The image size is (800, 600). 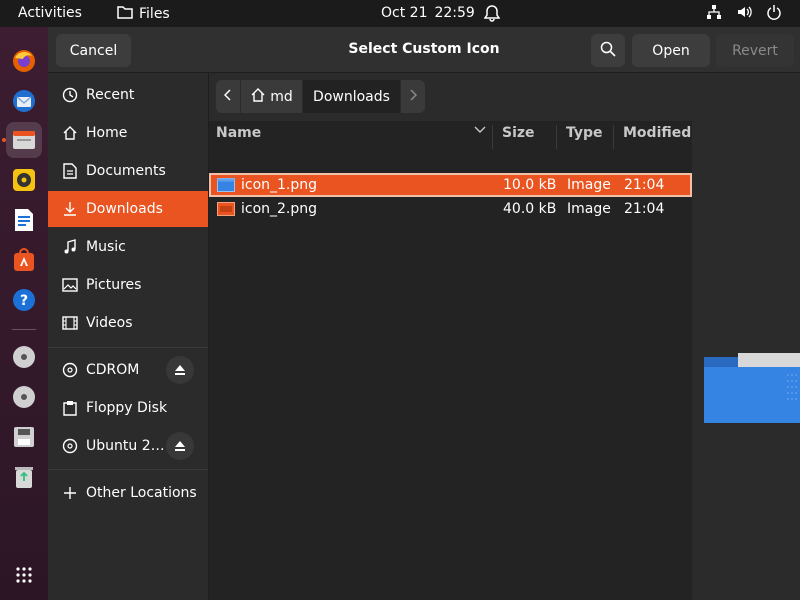 I want to click on revert-button: Revert, so click(x=755, y=50).